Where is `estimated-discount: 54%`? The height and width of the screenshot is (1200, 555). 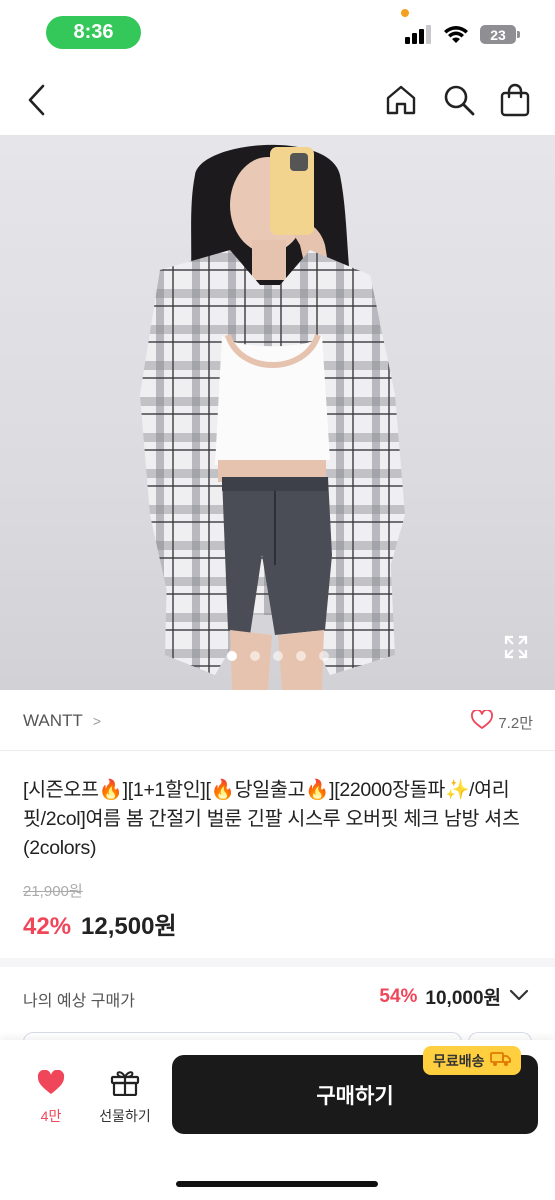
estimated-discount: 54% is located at coordinates (398, 996).